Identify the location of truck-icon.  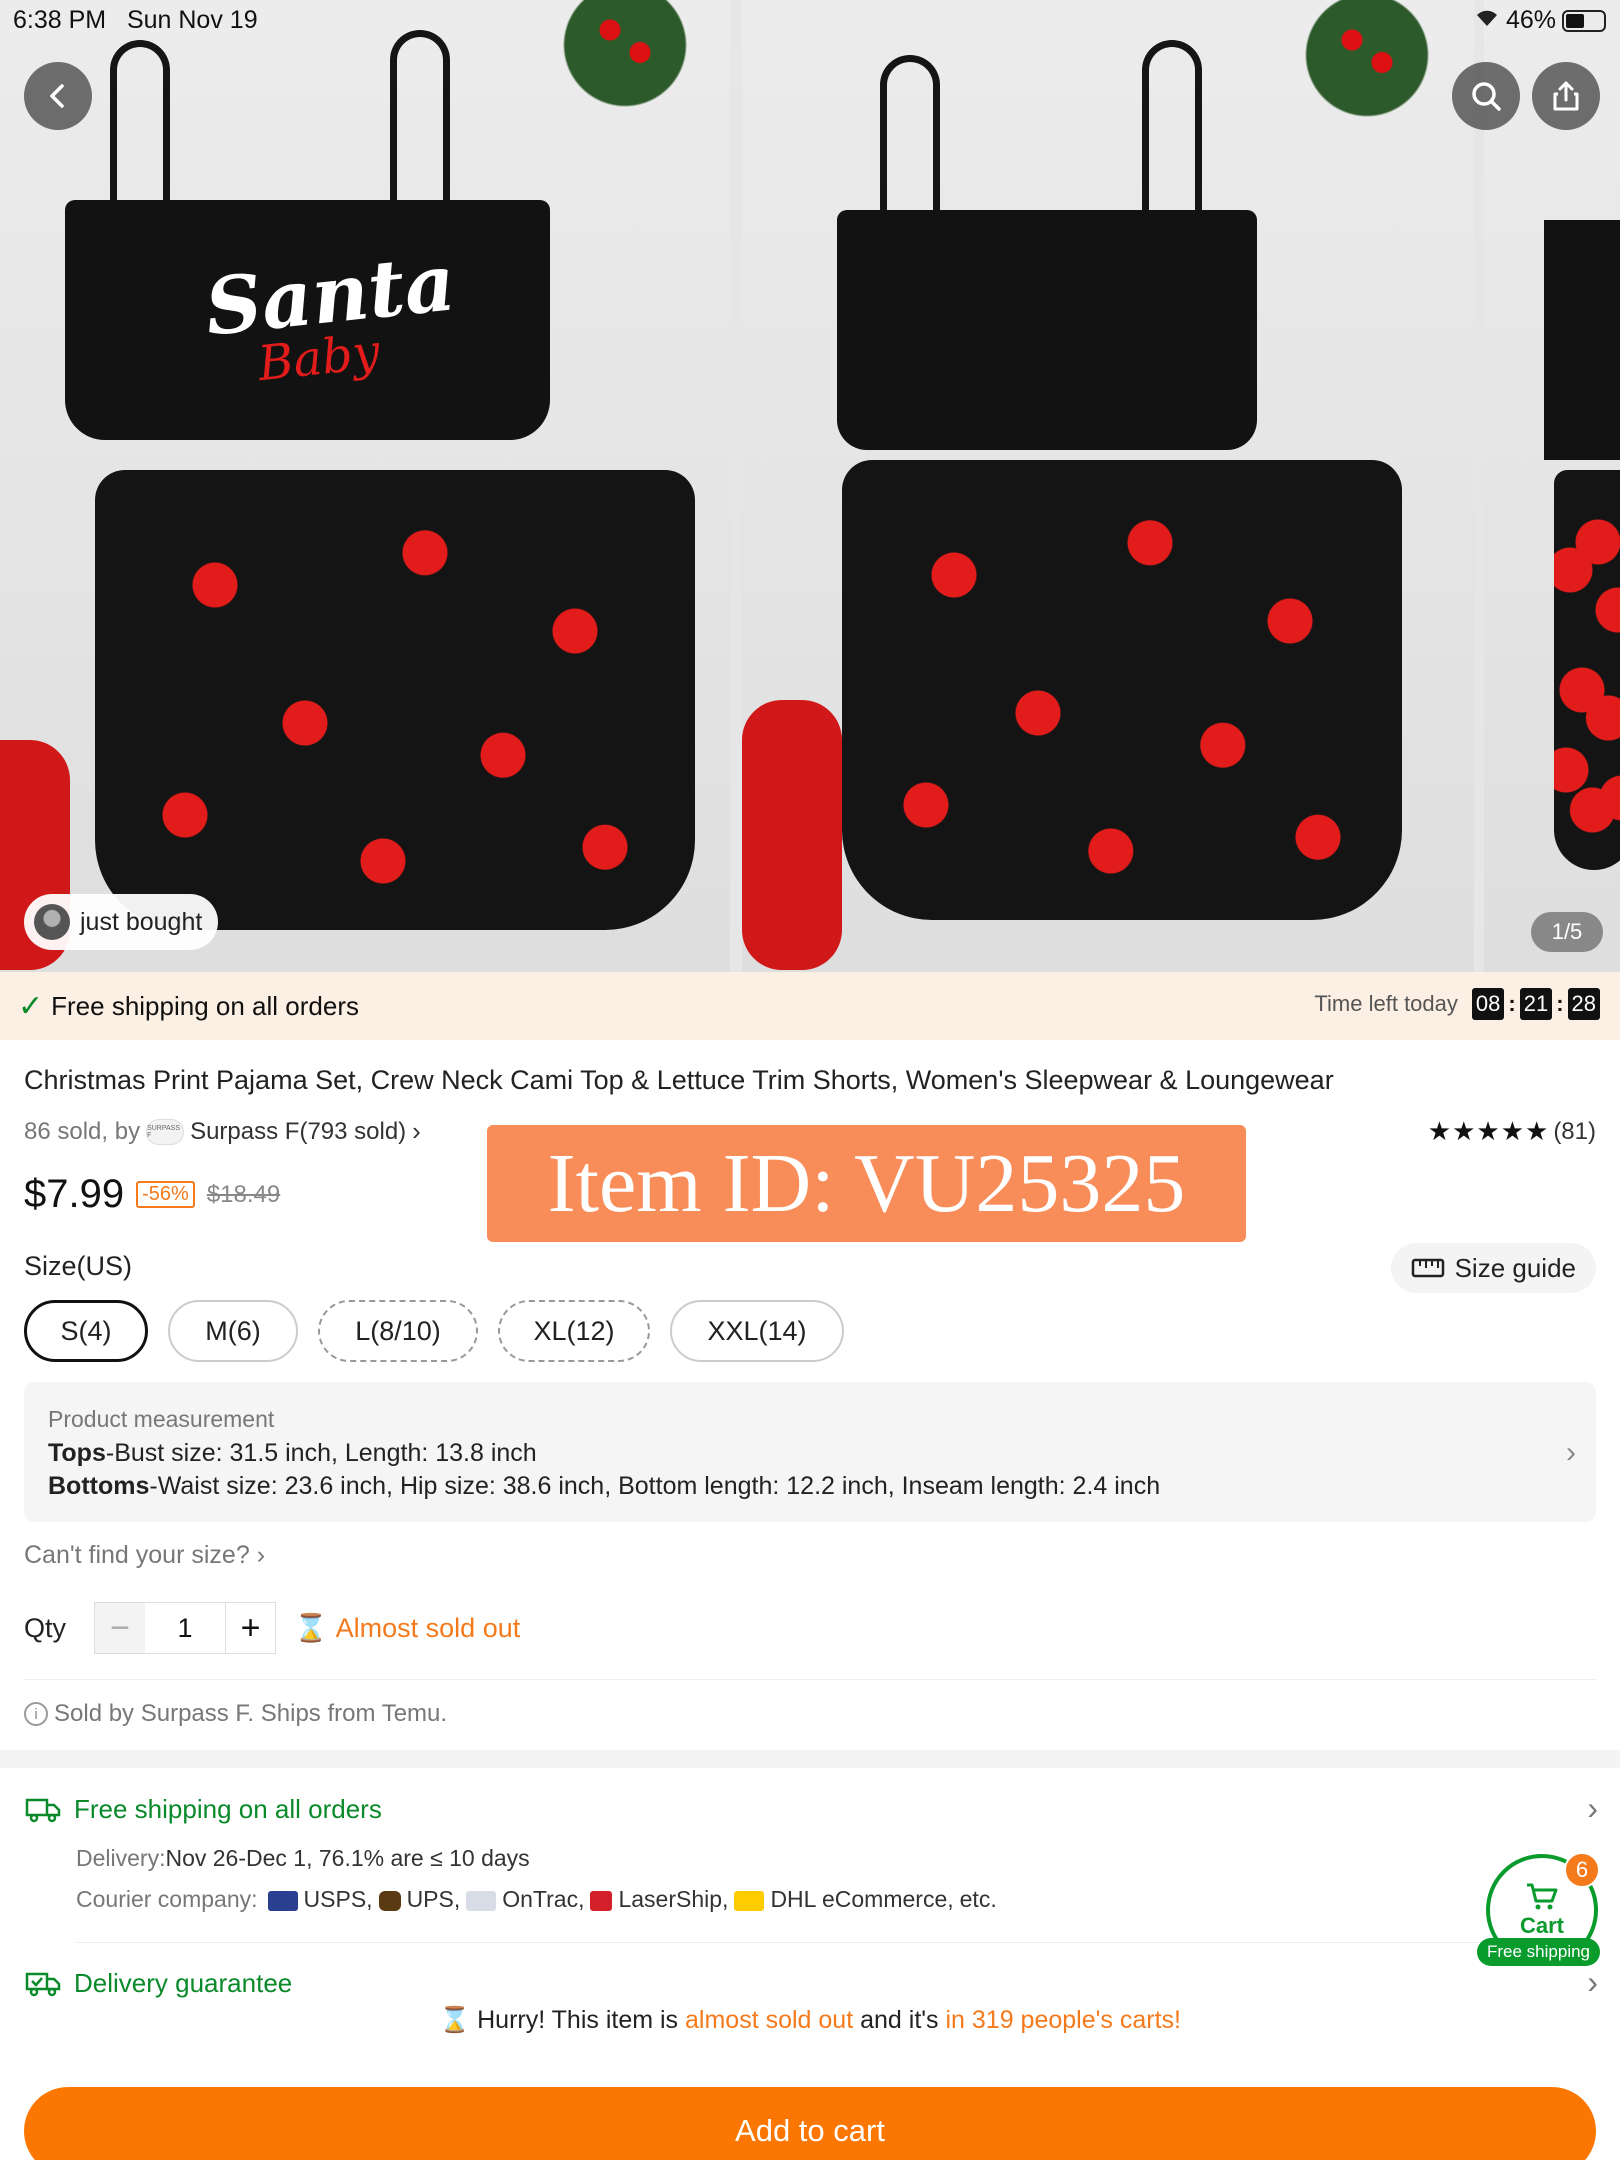
(43, 1810).